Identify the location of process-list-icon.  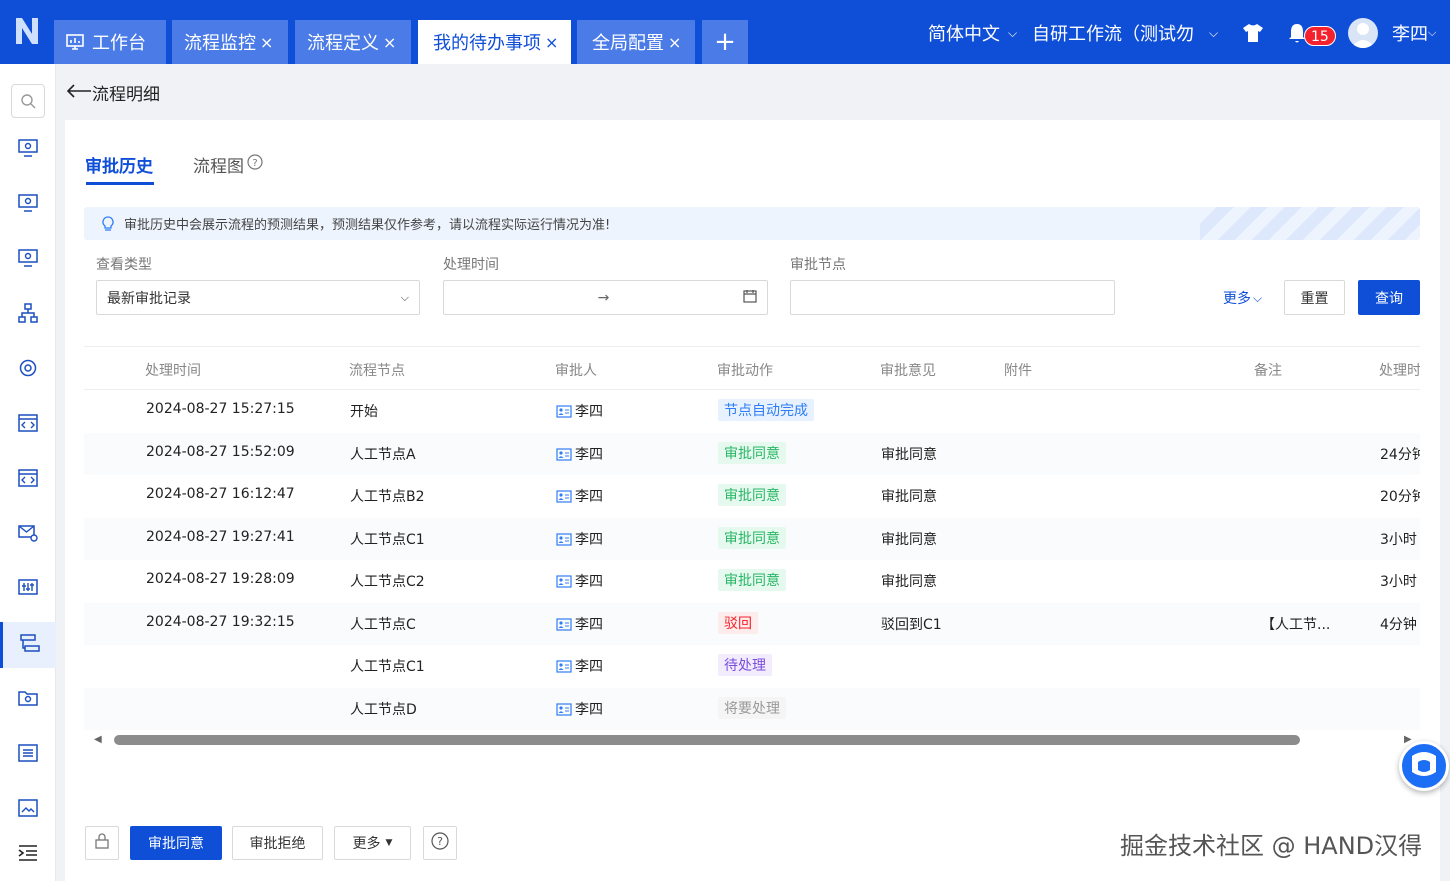
(29, 645).